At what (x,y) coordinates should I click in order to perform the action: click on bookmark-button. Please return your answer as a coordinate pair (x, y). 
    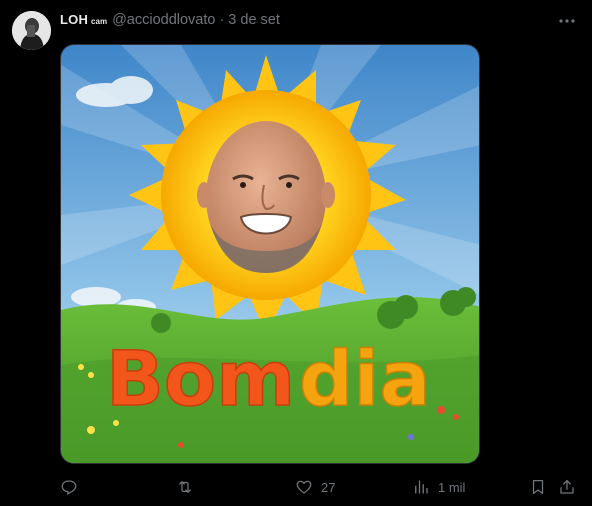
    Looking at the image, I should click on (538, 487).